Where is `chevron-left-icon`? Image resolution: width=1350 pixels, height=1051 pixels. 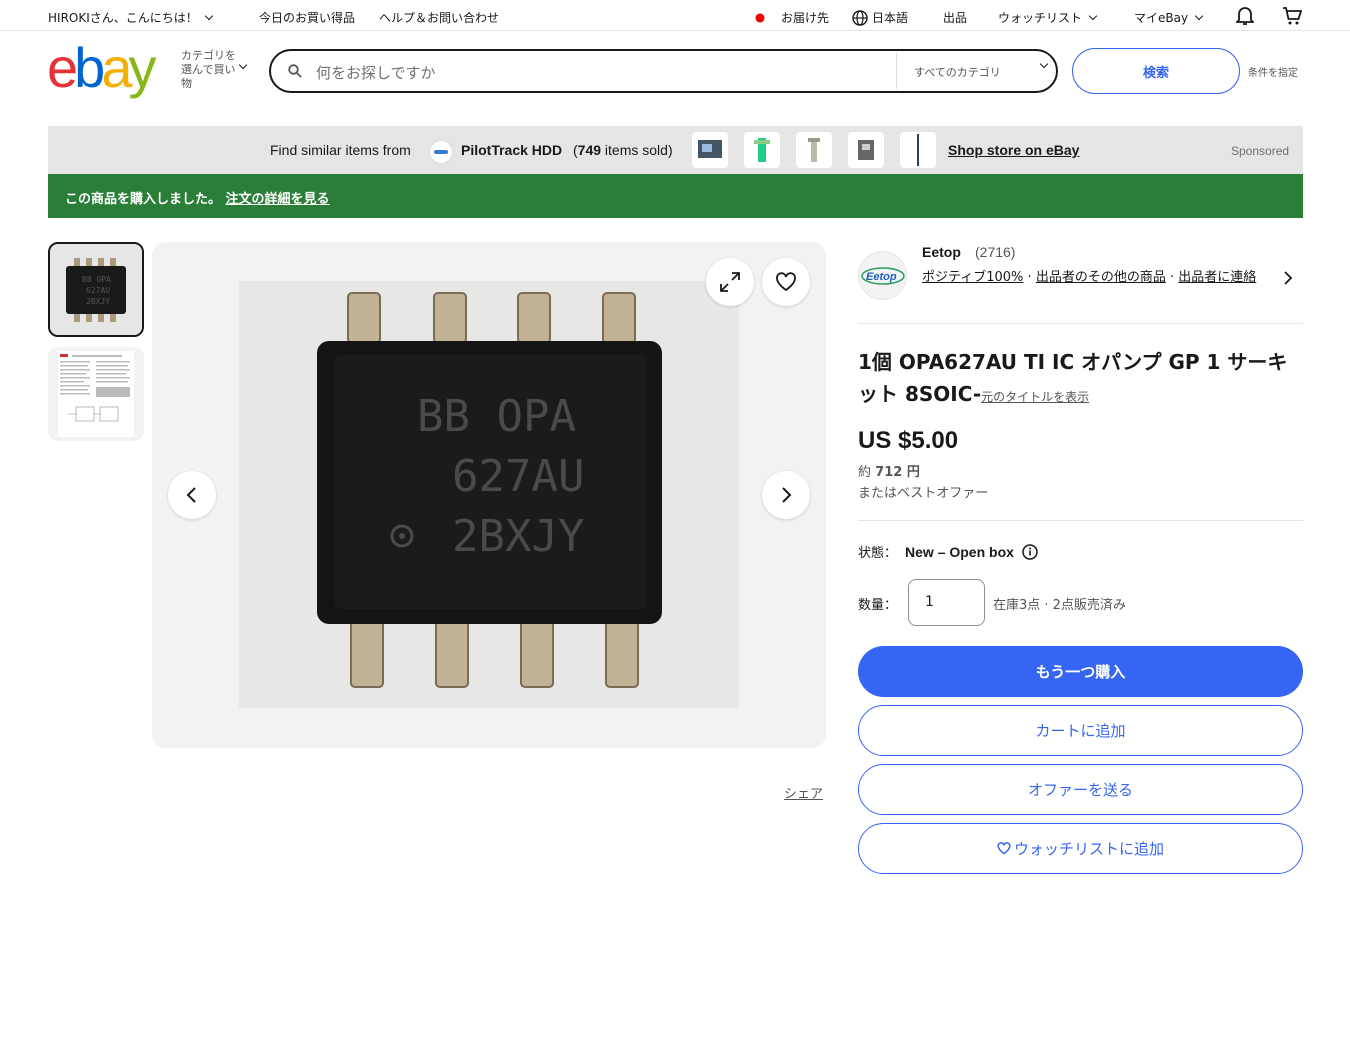 chevron-left-icon is located at coordinates (191, 495).